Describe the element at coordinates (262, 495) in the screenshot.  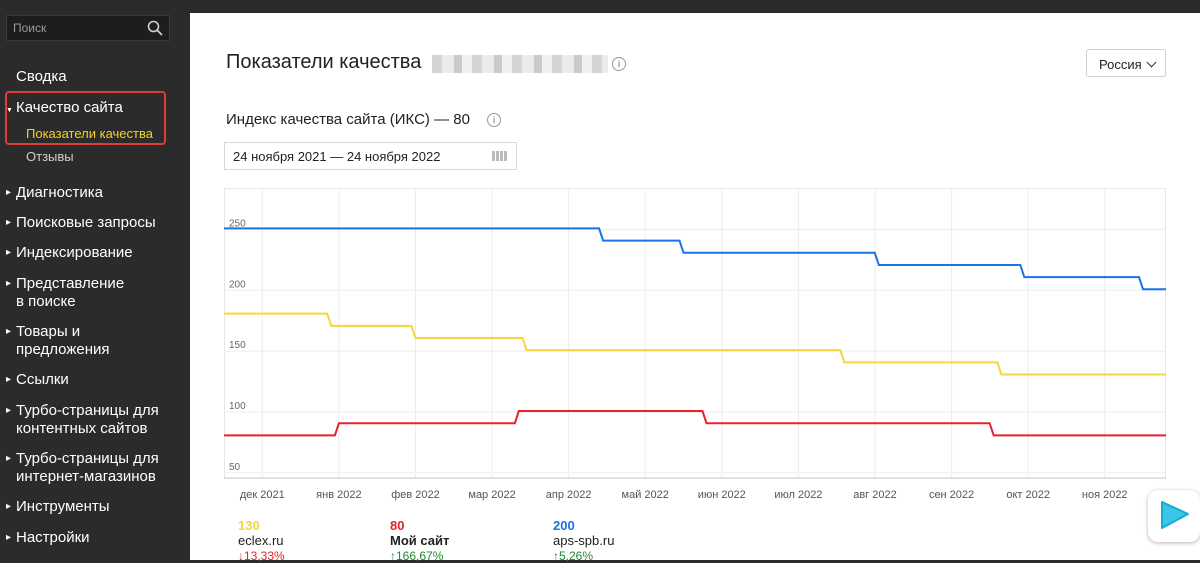
I see `x-tick-label: дек 2021` at that location.